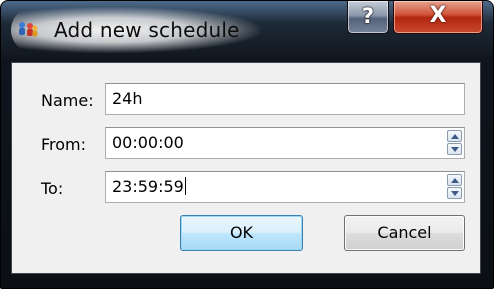 The width and height of the screenshot is (494, 289). I want to click on ok-button: OK, so click(241, 233).